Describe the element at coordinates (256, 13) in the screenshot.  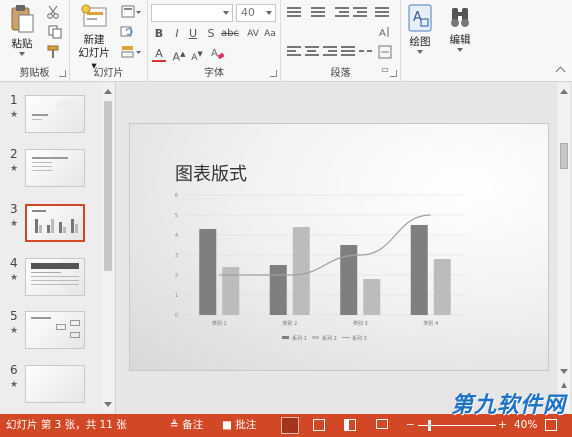
I see `font-size-select: 40` at that location.